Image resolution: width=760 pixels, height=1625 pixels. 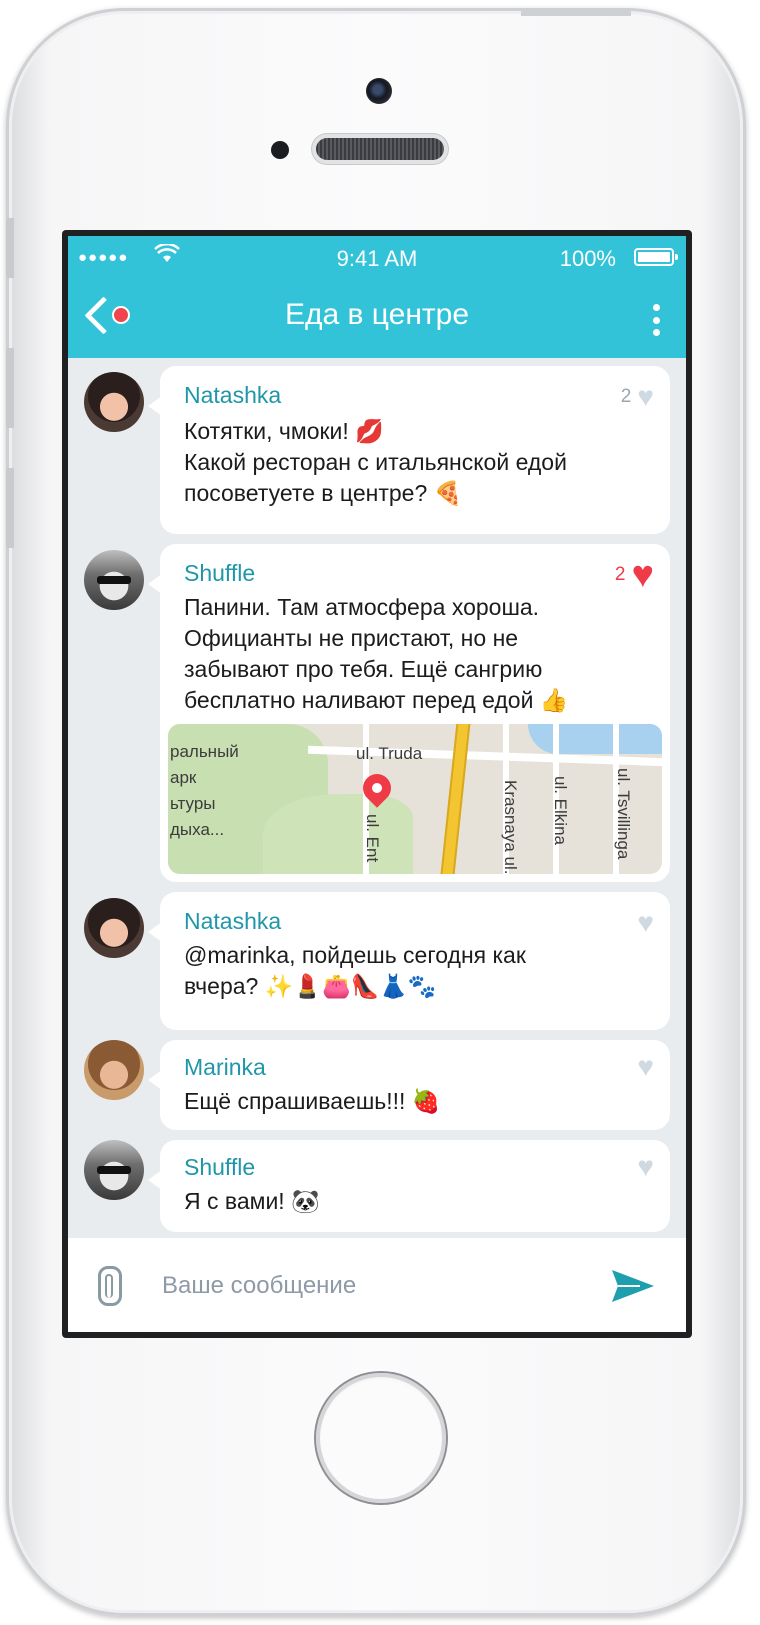 What do you see at coordinates (372, 838) in the screenshot?
I see `map-label: ul. Ent` at bounding box center [372, 838].